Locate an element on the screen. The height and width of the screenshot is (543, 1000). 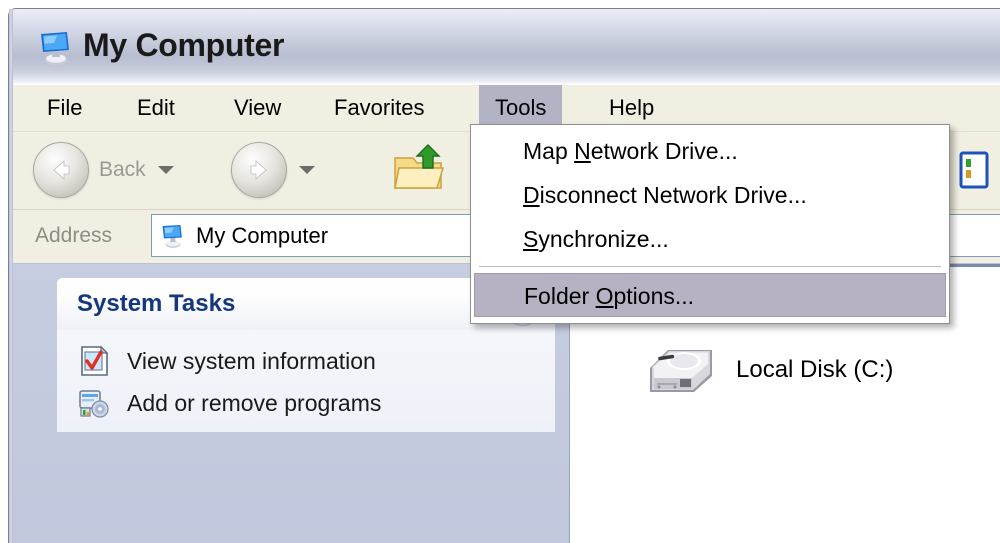
back-dropdown-chevron-down-icon is located at coordinates (165, 170).